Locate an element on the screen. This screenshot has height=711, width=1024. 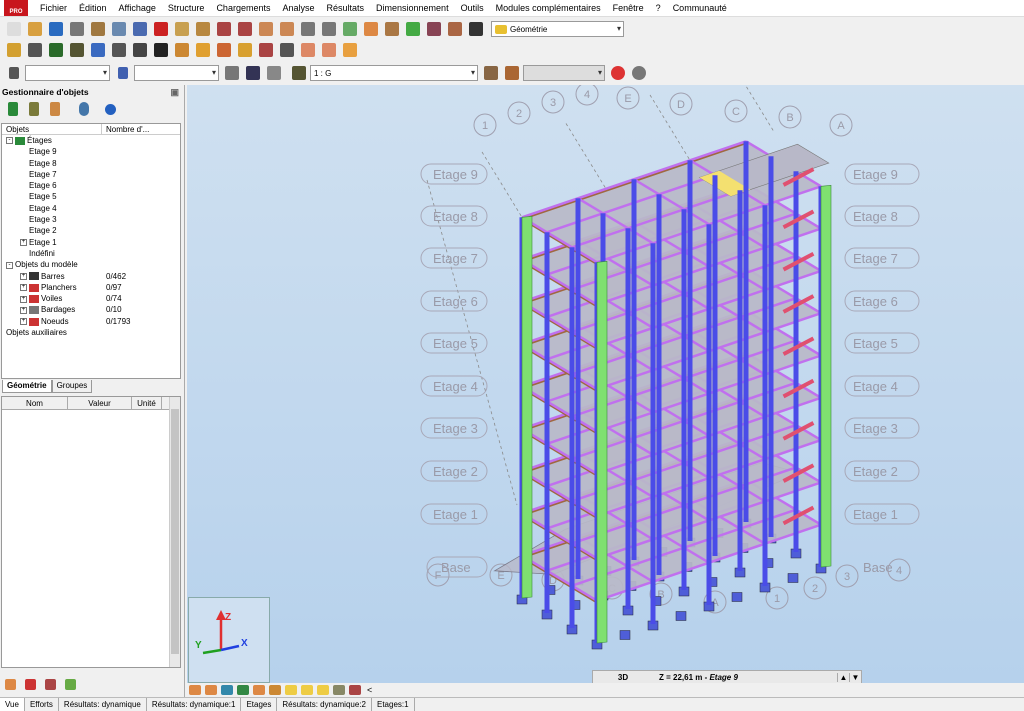
story-up-arrow: ▲ is located at coordinates (843, 677).